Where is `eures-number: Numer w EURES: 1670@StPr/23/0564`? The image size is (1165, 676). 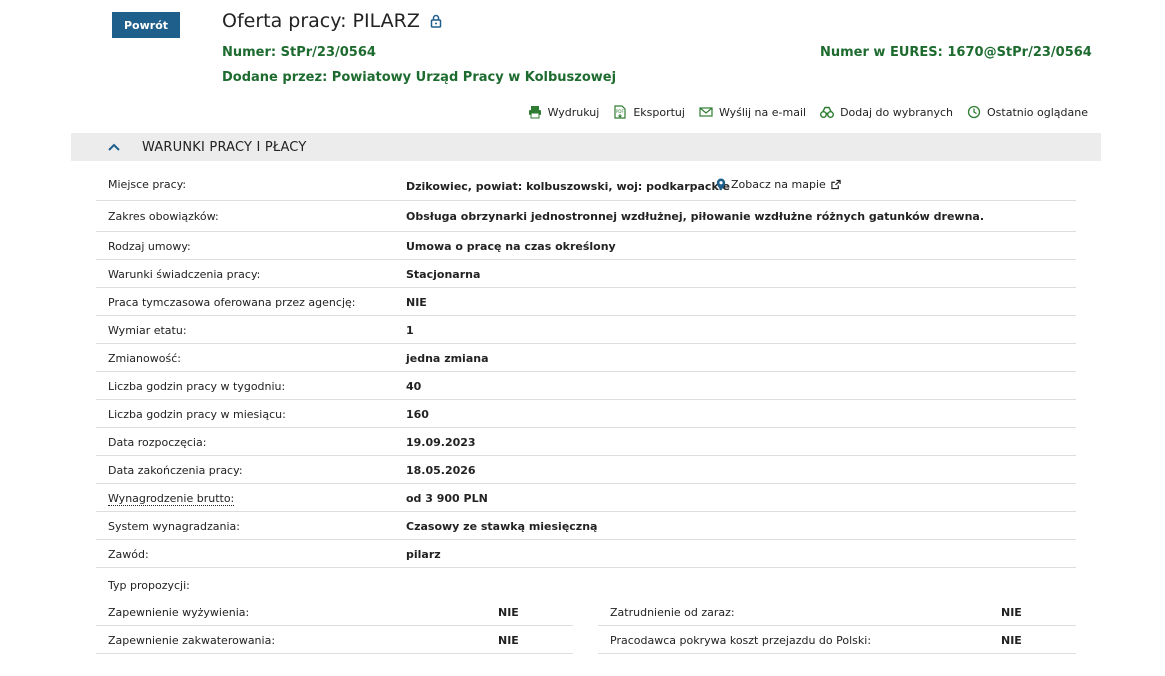
eures-number: Numer w EURES: 1670@StPr/23/0564 is located at coordinates (956, 52).